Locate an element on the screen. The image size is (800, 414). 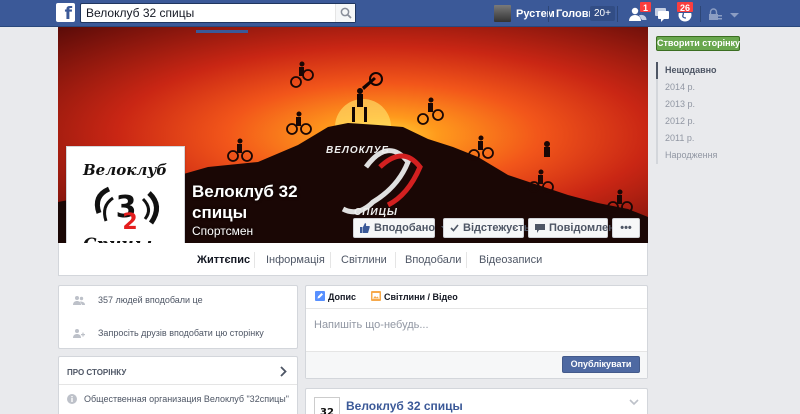
top-navigation-bar: f Рустем Головна 20+ 1 26 is located at coordinates (400, 13).